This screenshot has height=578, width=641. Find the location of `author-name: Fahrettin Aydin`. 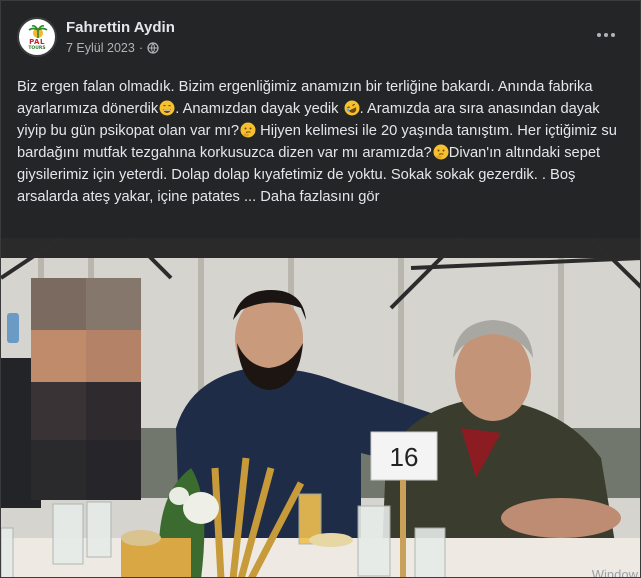

author-name: Fahrettin Aydin is located at coordinates (120, 28).